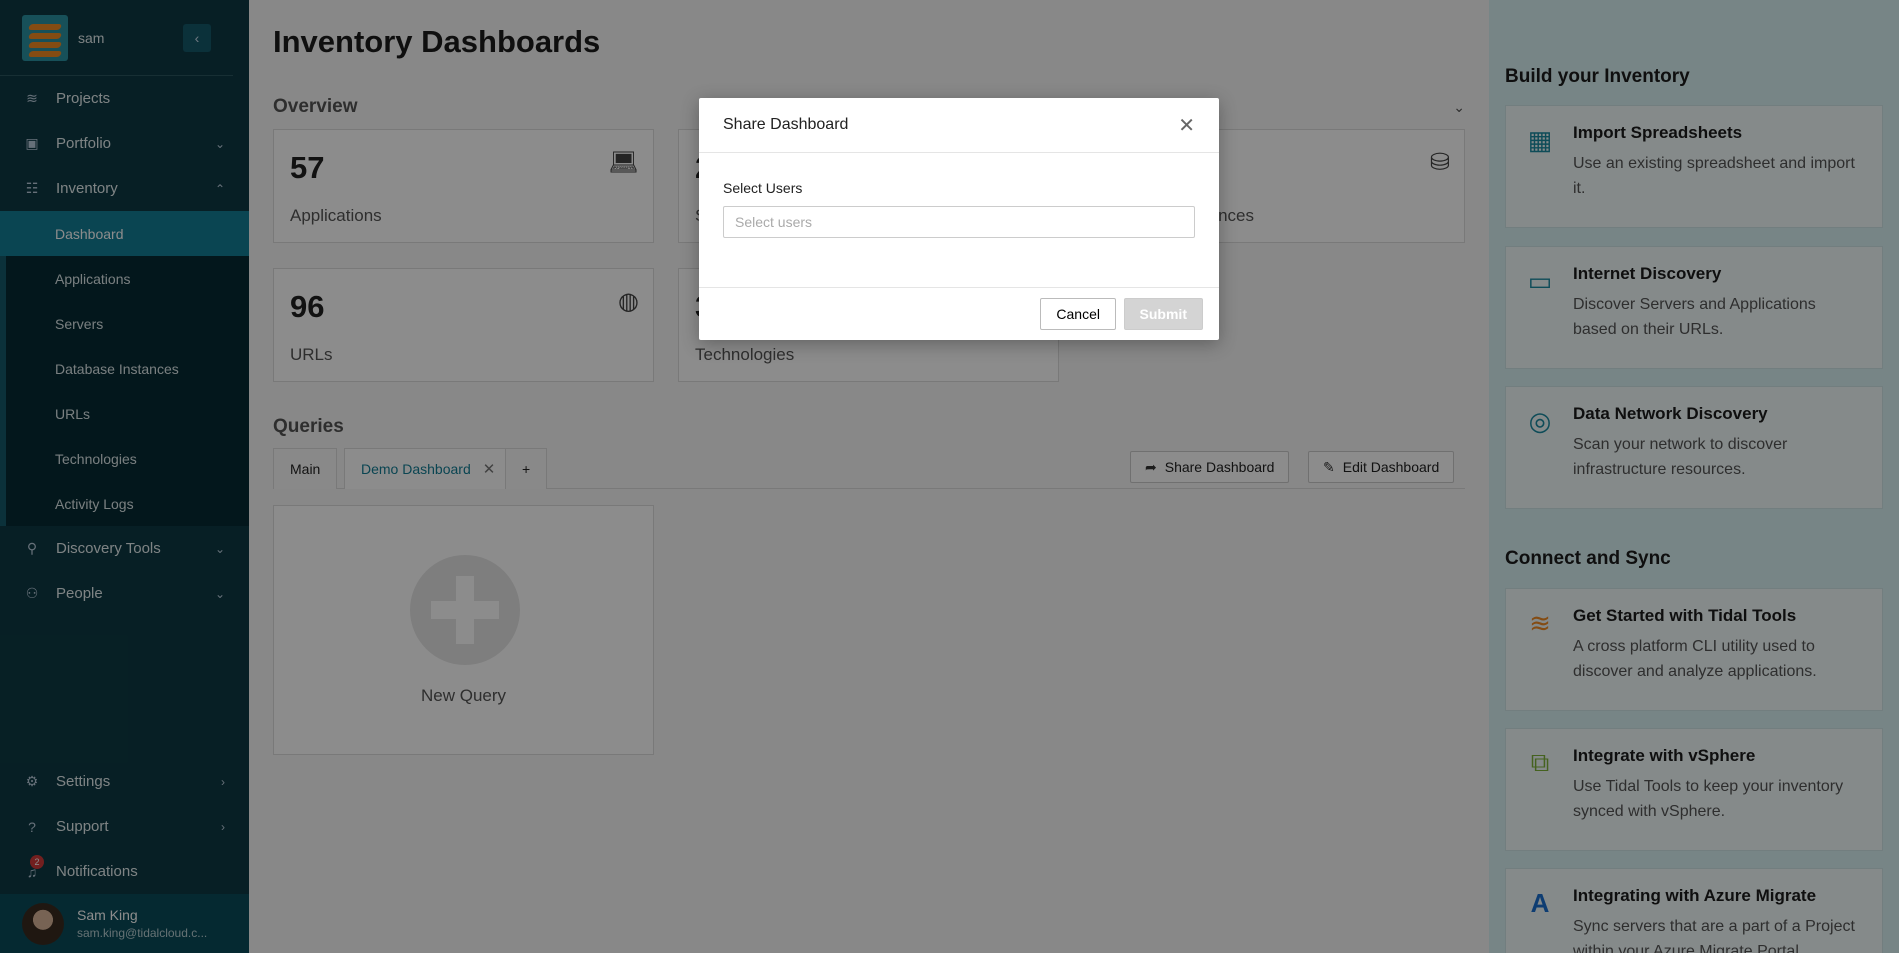  Describe the element at coordinates (959, 313) in the screenshot. I see `modal-footer: Cancel Submit` at that location.